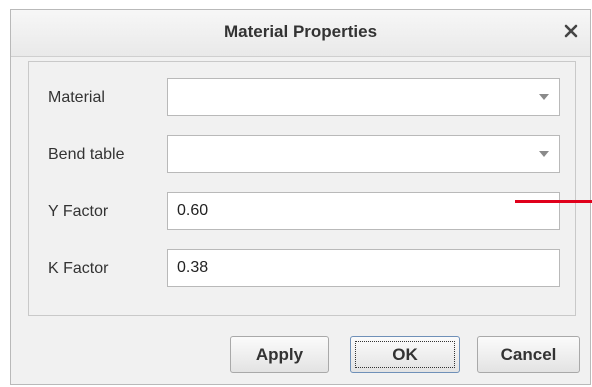  What do you see at coordinates (78, 211) in the screenshot?
I see `y-factor-label: Y Factor` at bounding box center [78, 211].